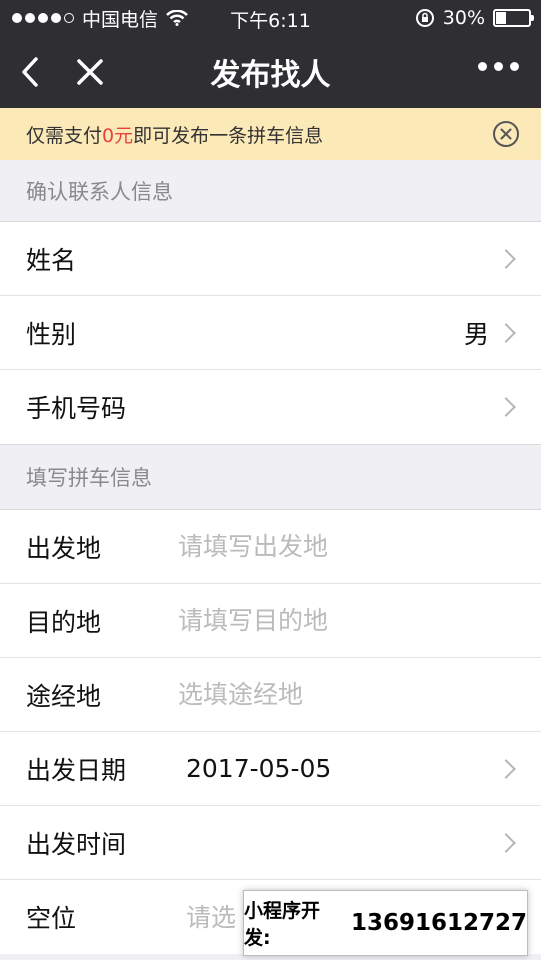 This screenshot has height=960, width=541. I want to click on origin-label: 出发地, so click(64, 548).